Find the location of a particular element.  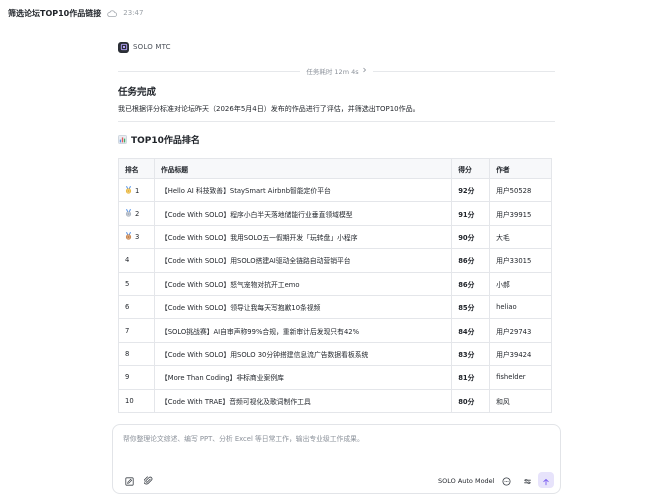

section-title: TOP10作品排名 is located at coordinates (165, 140).